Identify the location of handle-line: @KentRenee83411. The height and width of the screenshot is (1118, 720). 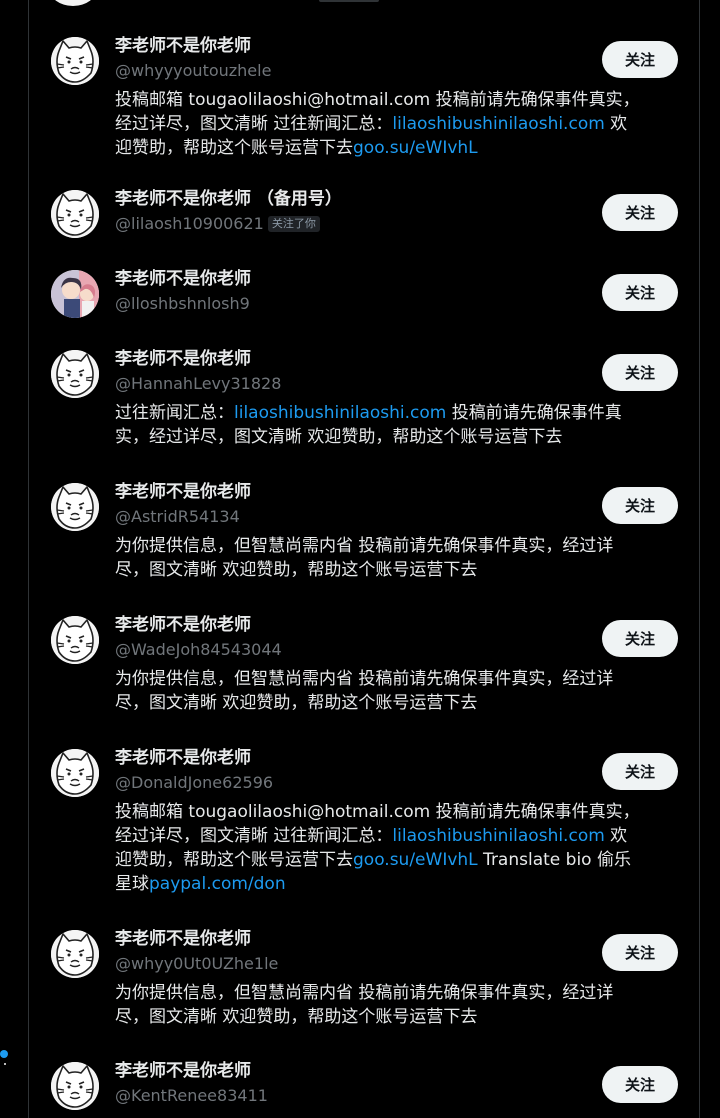
(191, 1096).